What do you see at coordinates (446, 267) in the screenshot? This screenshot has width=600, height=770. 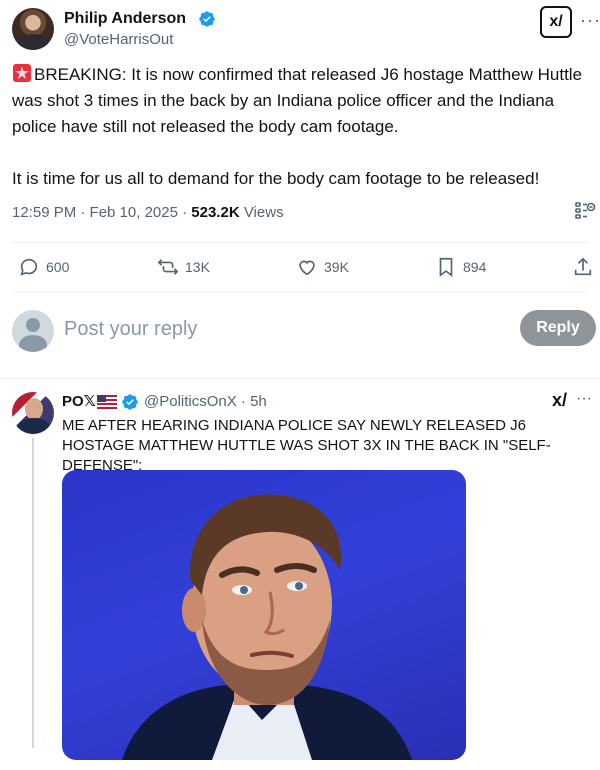 I see `bookmark-icon` at bounding box center [446, 267].